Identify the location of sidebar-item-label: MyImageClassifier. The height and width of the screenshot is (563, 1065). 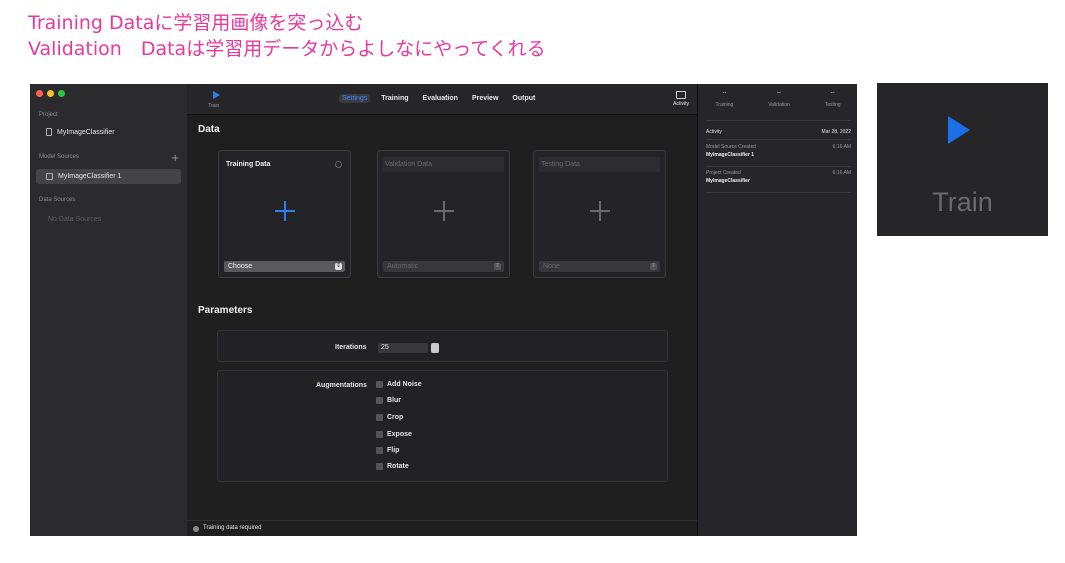
(86, 132).